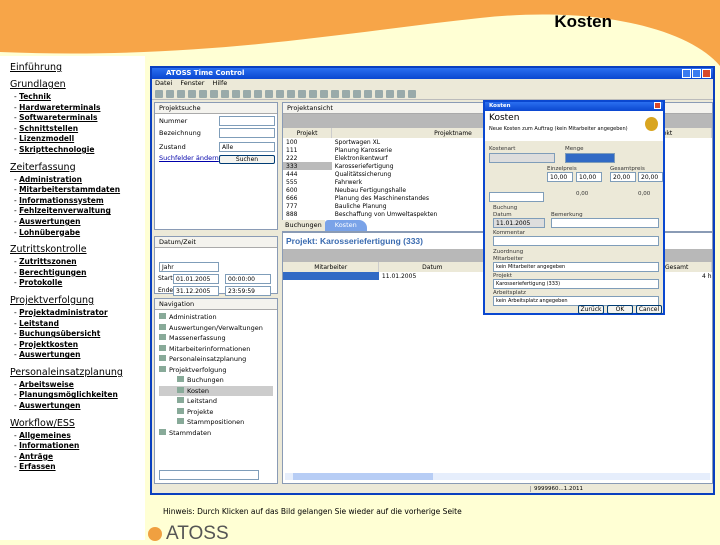 This screenshot has height=545, width=720. What do you see at coordinates (79, 139) in the screenshot?
I see `sidebar-link: - Lizenzmodell` at bounding box center [79, 139].